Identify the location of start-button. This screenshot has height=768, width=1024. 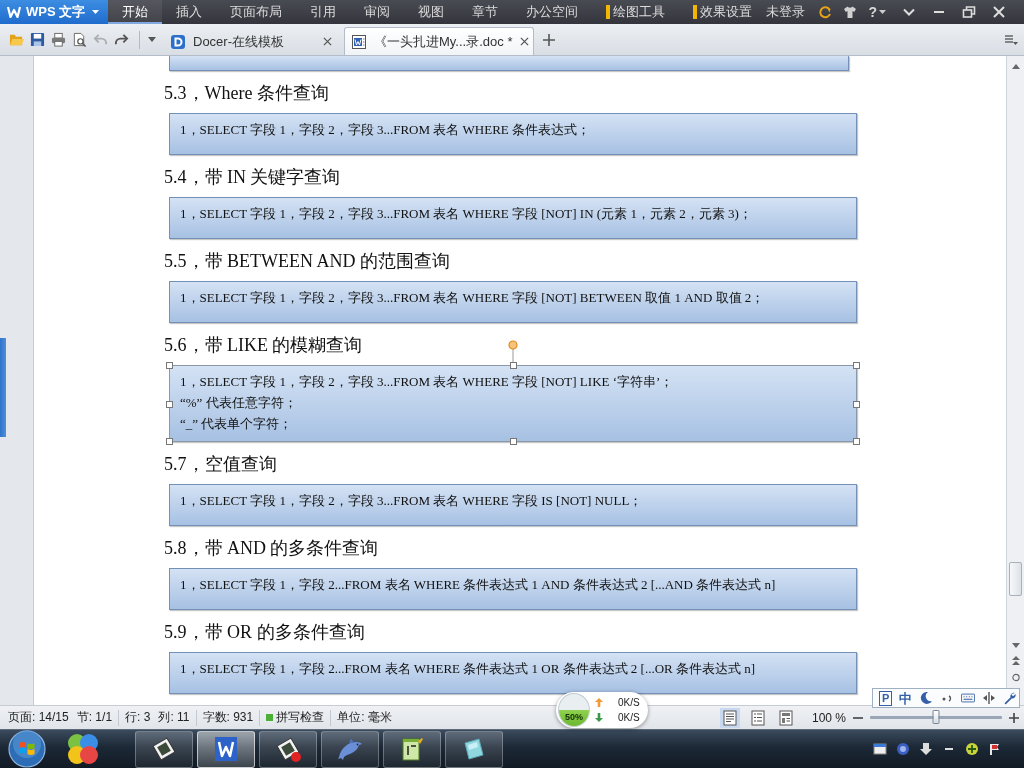
(27, 749).